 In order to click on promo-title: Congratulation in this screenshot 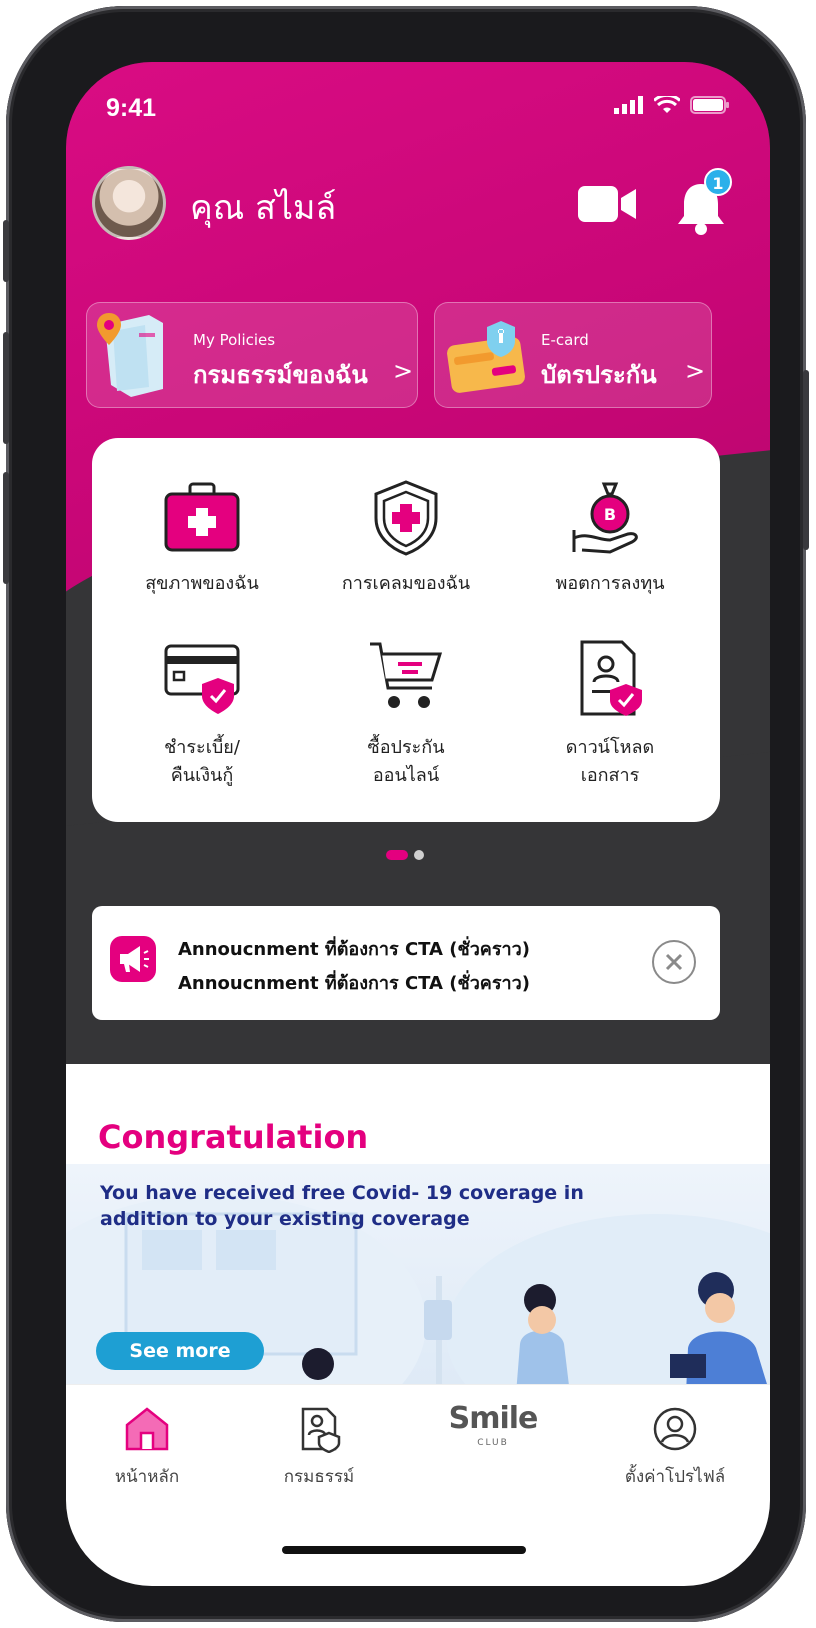, I will do `click(233, 1137)`.